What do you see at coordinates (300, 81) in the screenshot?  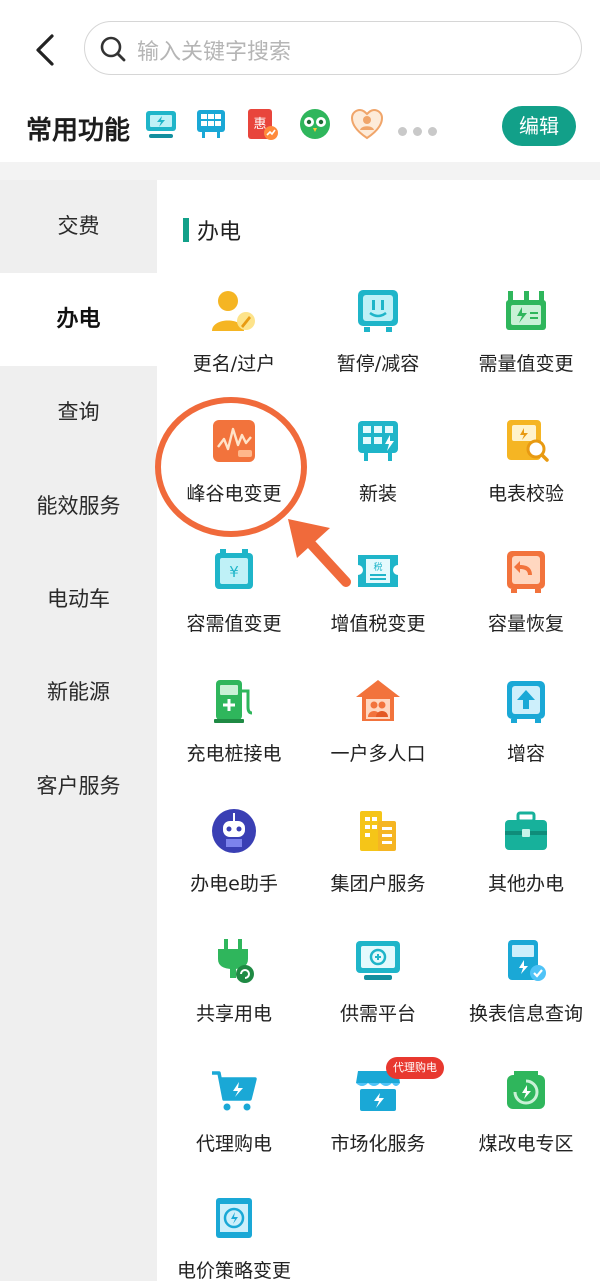 I see `top-bar: 输入关键字搜索 常用功能 惠 编辑` at bounding box center [300, 81].